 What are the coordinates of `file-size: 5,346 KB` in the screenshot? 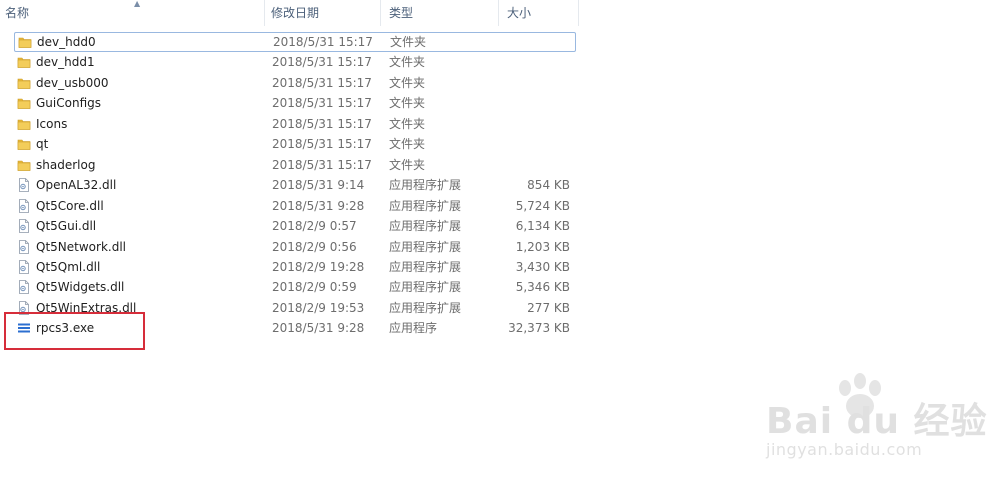 It's located at (542, 287).